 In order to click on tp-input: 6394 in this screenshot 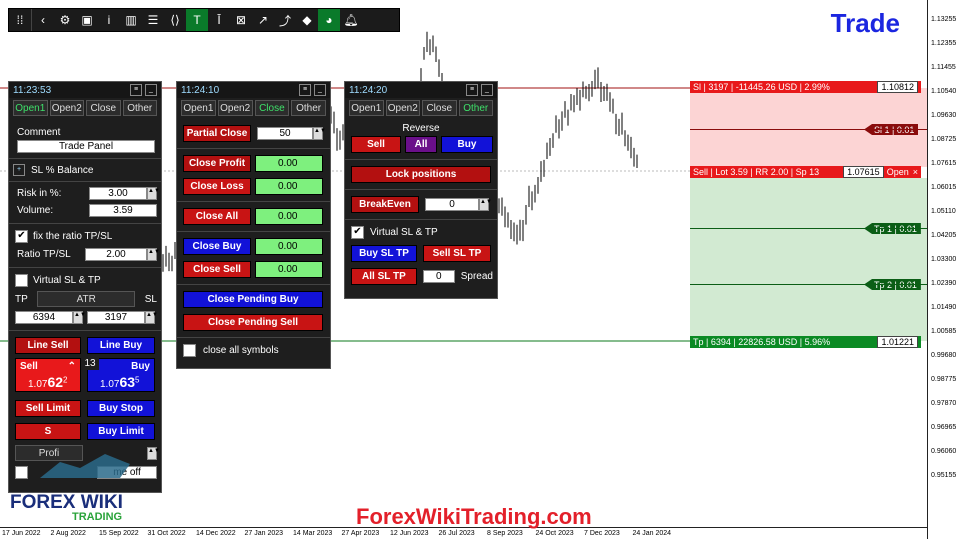, I will do `click(44, 317)`.